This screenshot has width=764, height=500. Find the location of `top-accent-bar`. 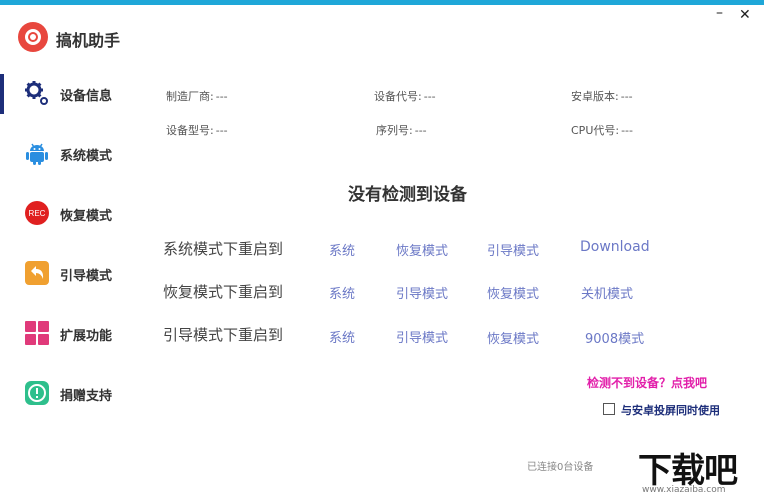

top-accent-bar is located at coordinates (382, 2).